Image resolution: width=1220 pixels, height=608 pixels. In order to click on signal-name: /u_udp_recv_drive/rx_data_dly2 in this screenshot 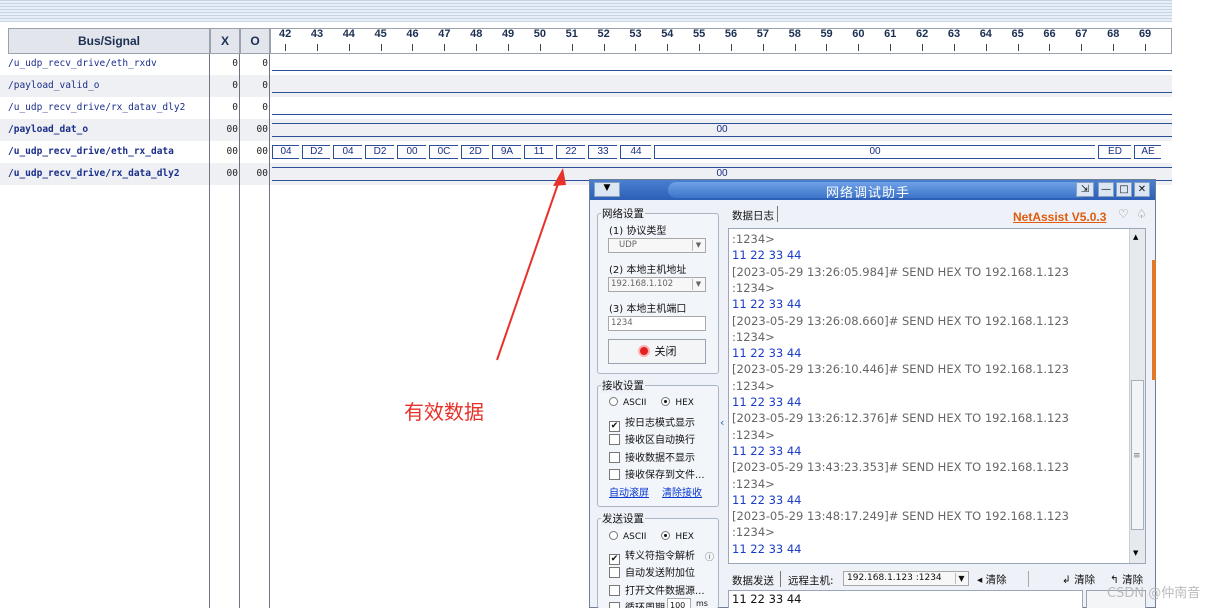, I will do `click(94, 174)`.